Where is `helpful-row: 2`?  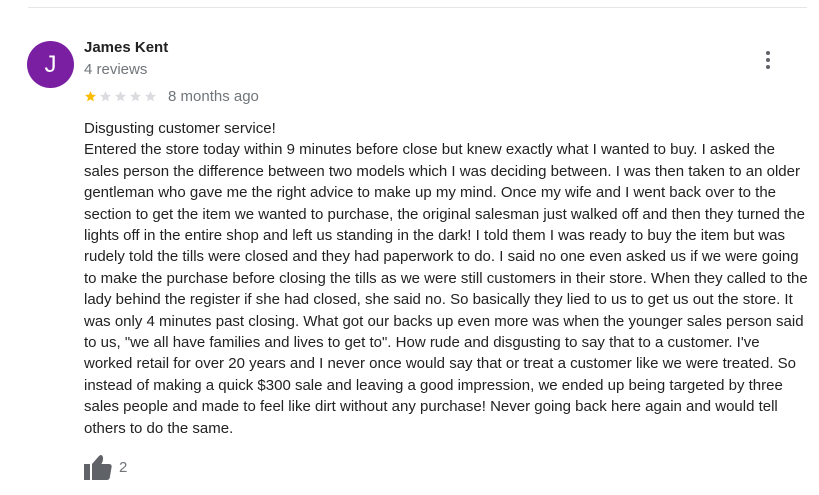
helpful-row: 2 is located at coordinates (105, 467).